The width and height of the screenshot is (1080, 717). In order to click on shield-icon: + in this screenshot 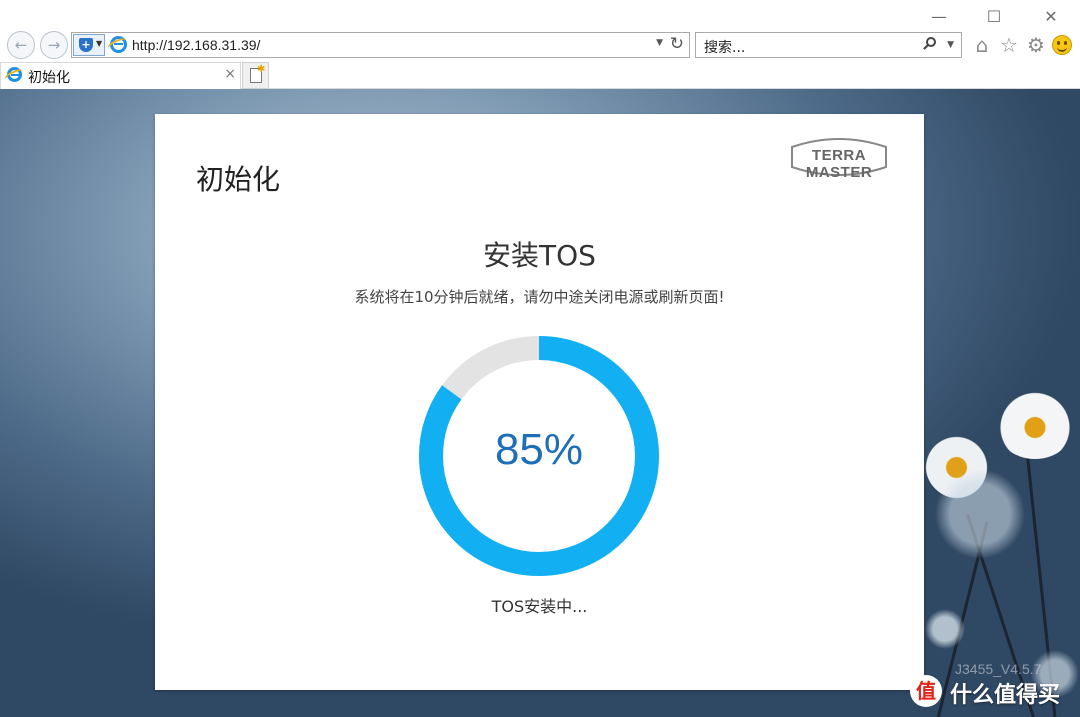, I will do `click(86, 45)`.